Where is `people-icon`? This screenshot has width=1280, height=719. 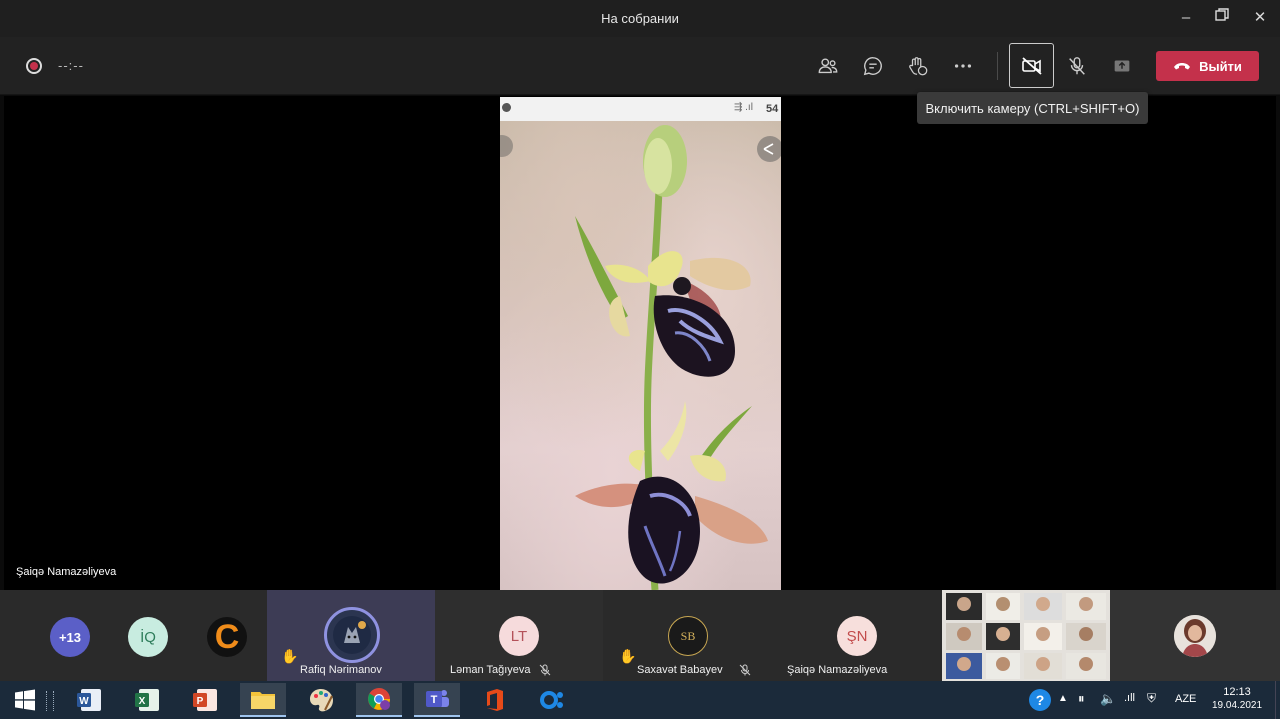 people-icon is located at coordinates (828, 66).